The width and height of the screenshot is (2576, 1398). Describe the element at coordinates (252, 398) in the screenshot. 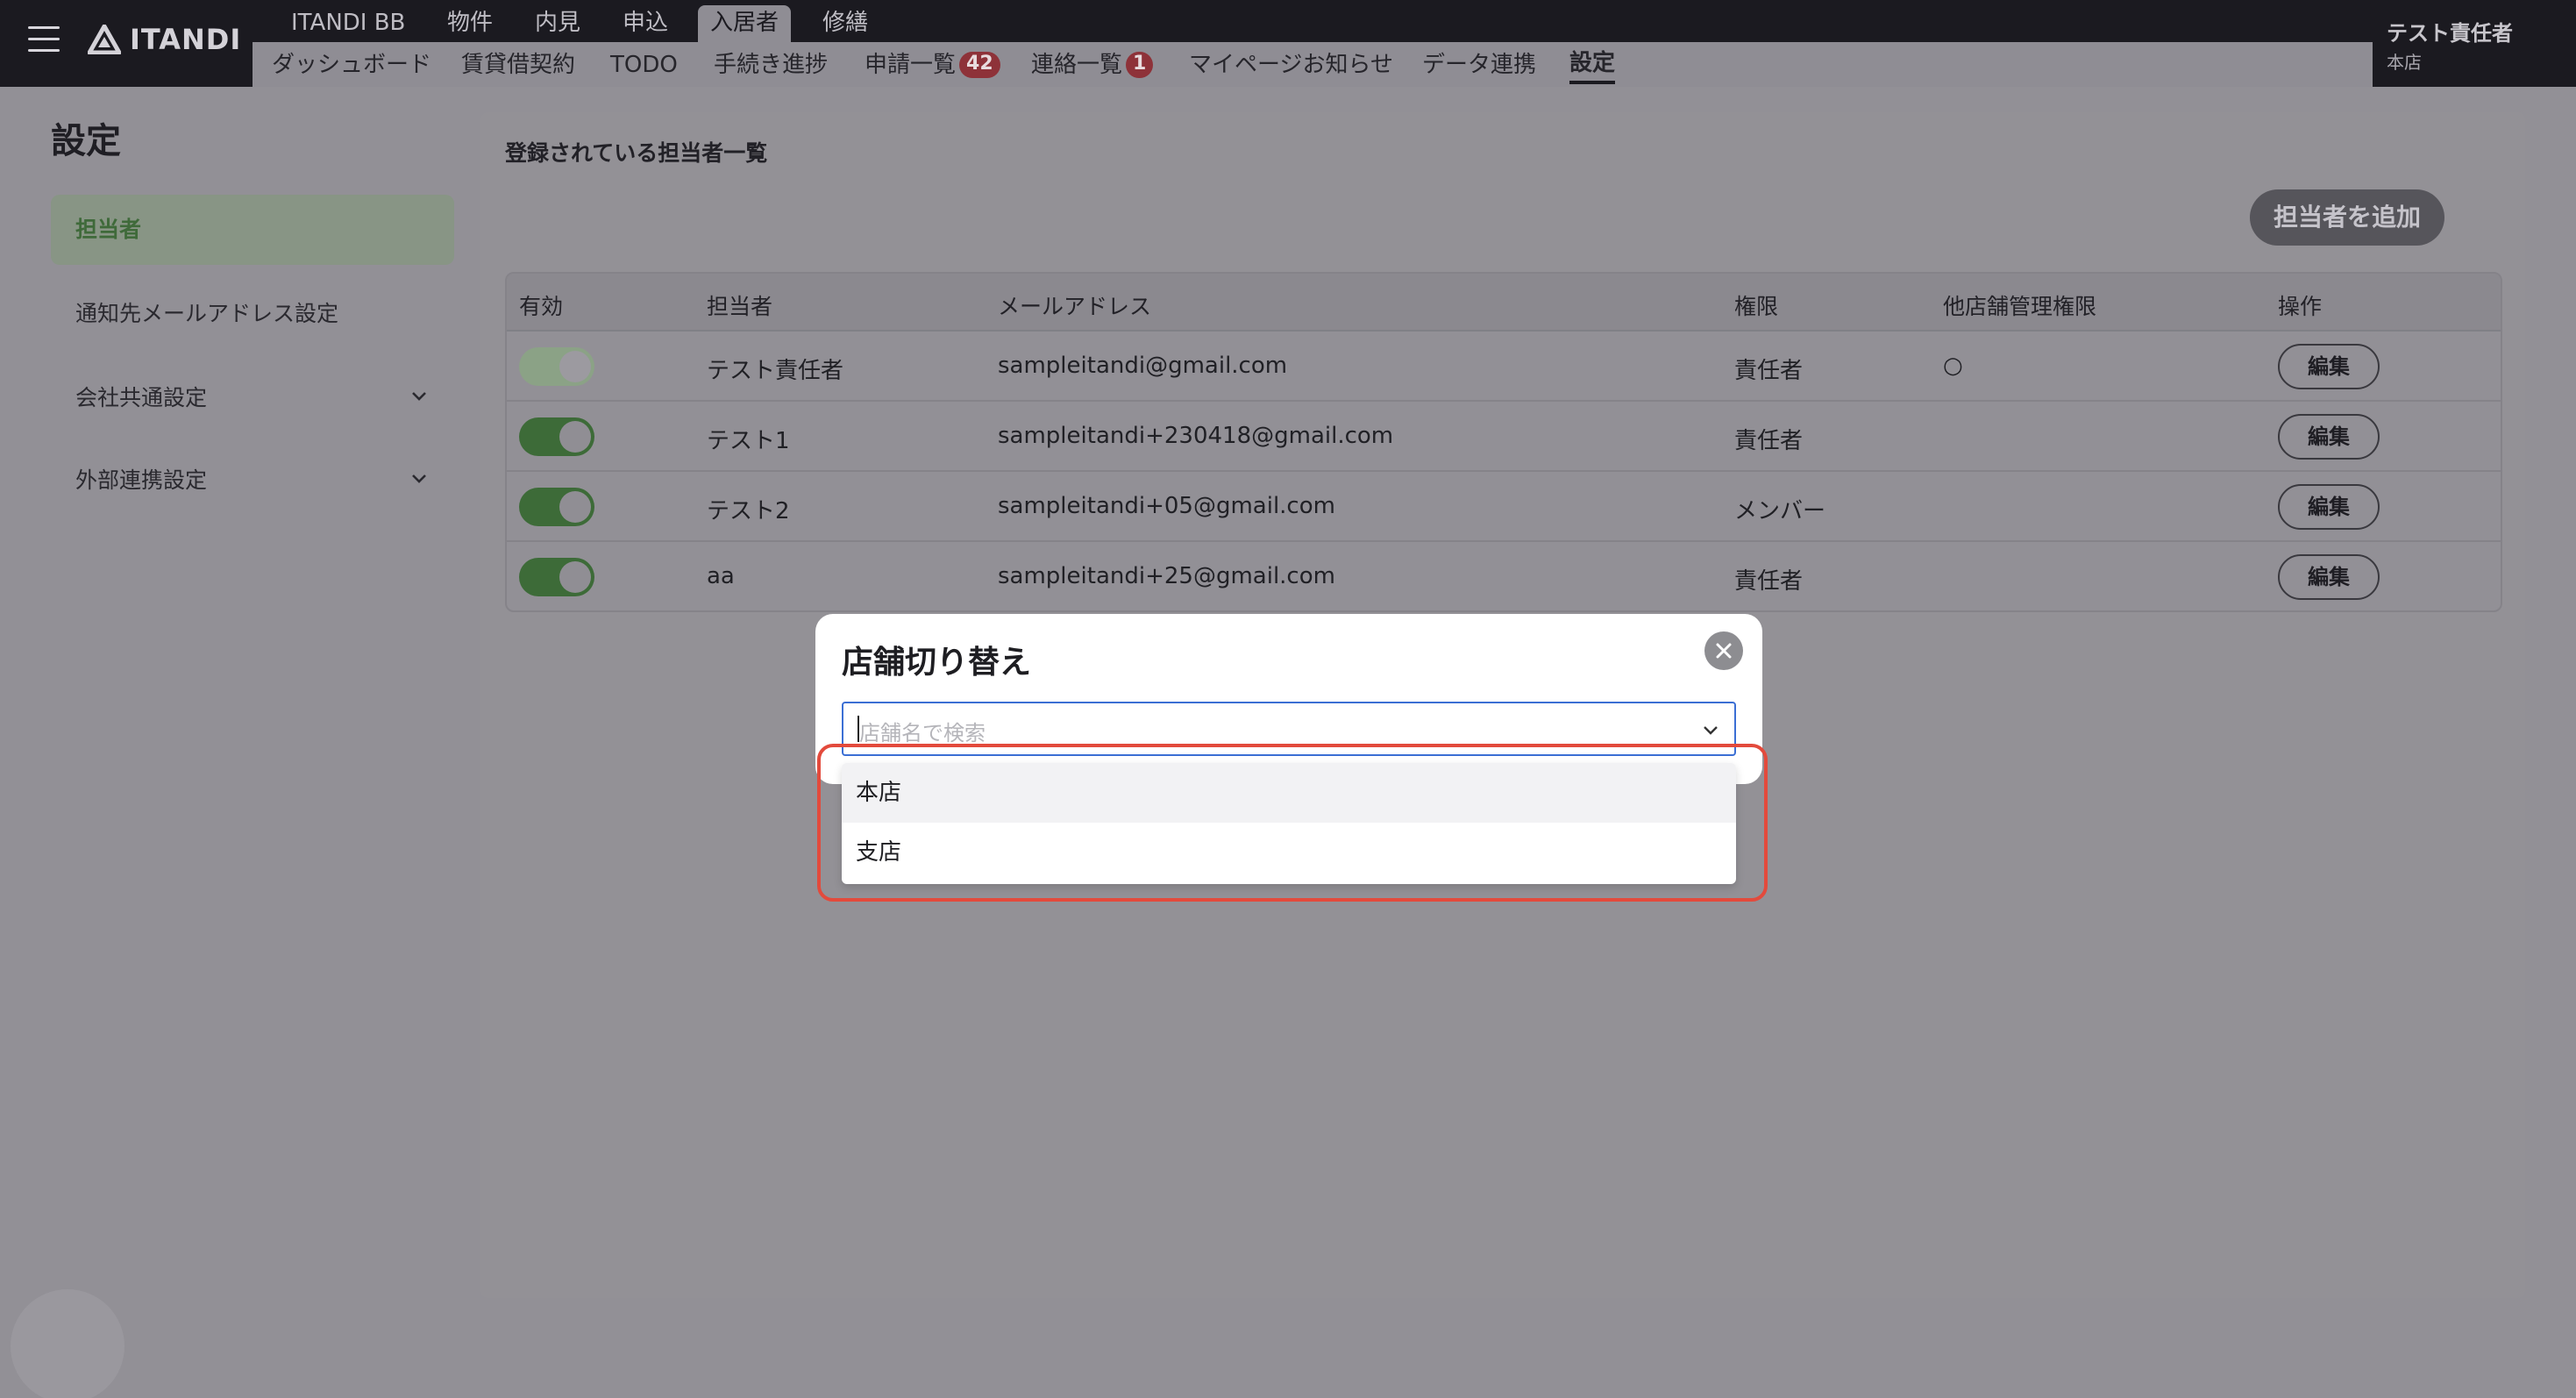

I see `sidebar-item-company-settings: 会社共通設定` at that location.